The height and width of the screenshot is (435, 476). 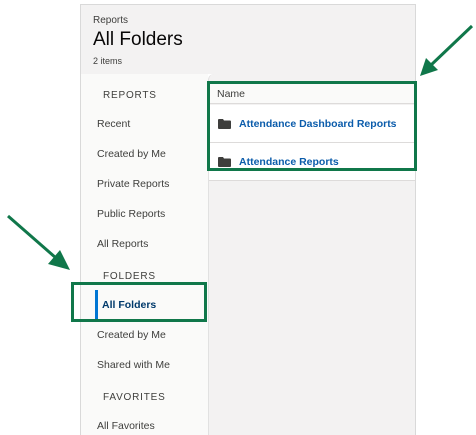 What do you see at coordinates (248, 39) in the screenshot?
I see `page-header: Reports All Folders 2 items` at bounding box center [248, 39].